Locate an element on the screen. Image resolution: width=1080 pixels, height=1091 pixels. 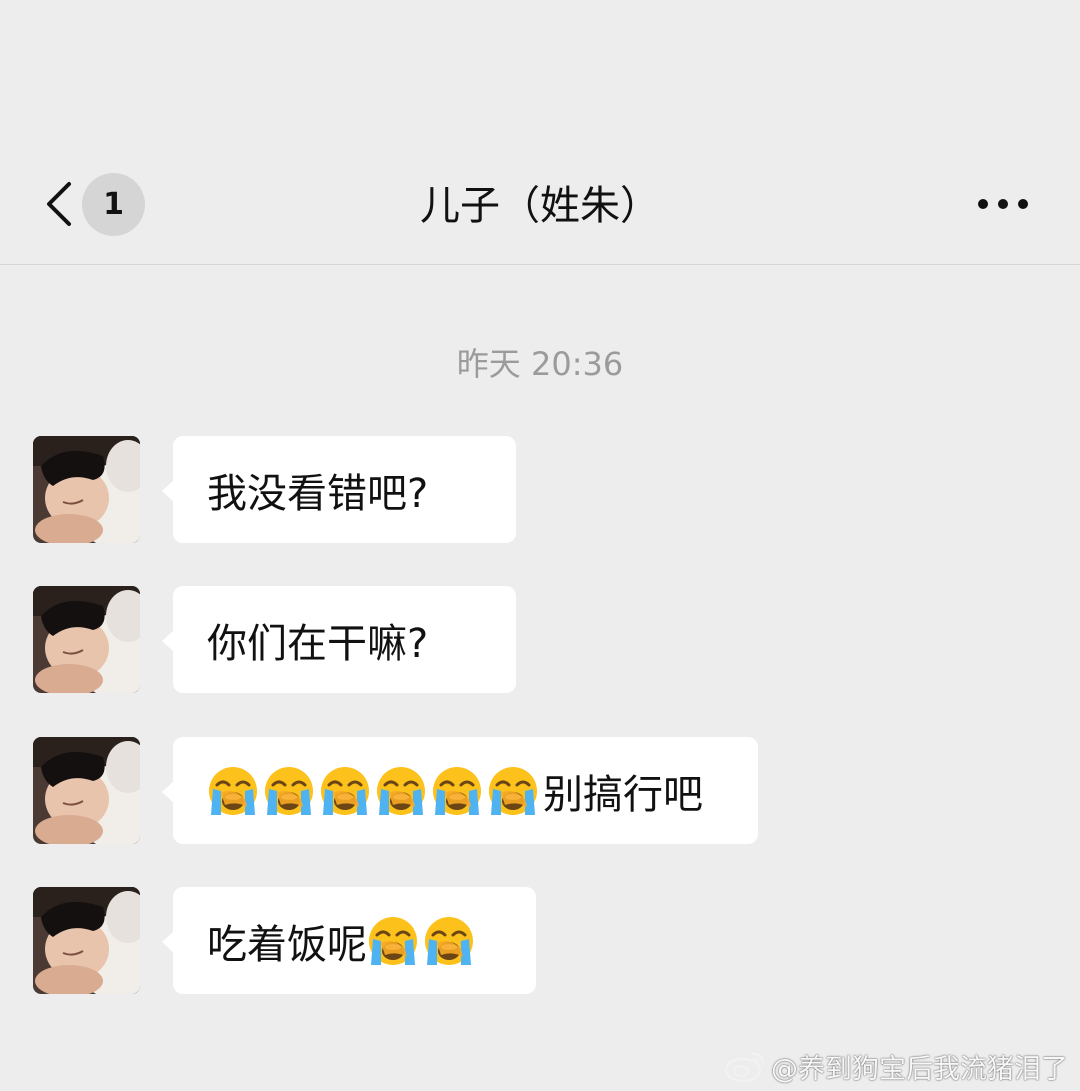
message-bubble: 你们在干嘛? is located at coordinates (339, 639).